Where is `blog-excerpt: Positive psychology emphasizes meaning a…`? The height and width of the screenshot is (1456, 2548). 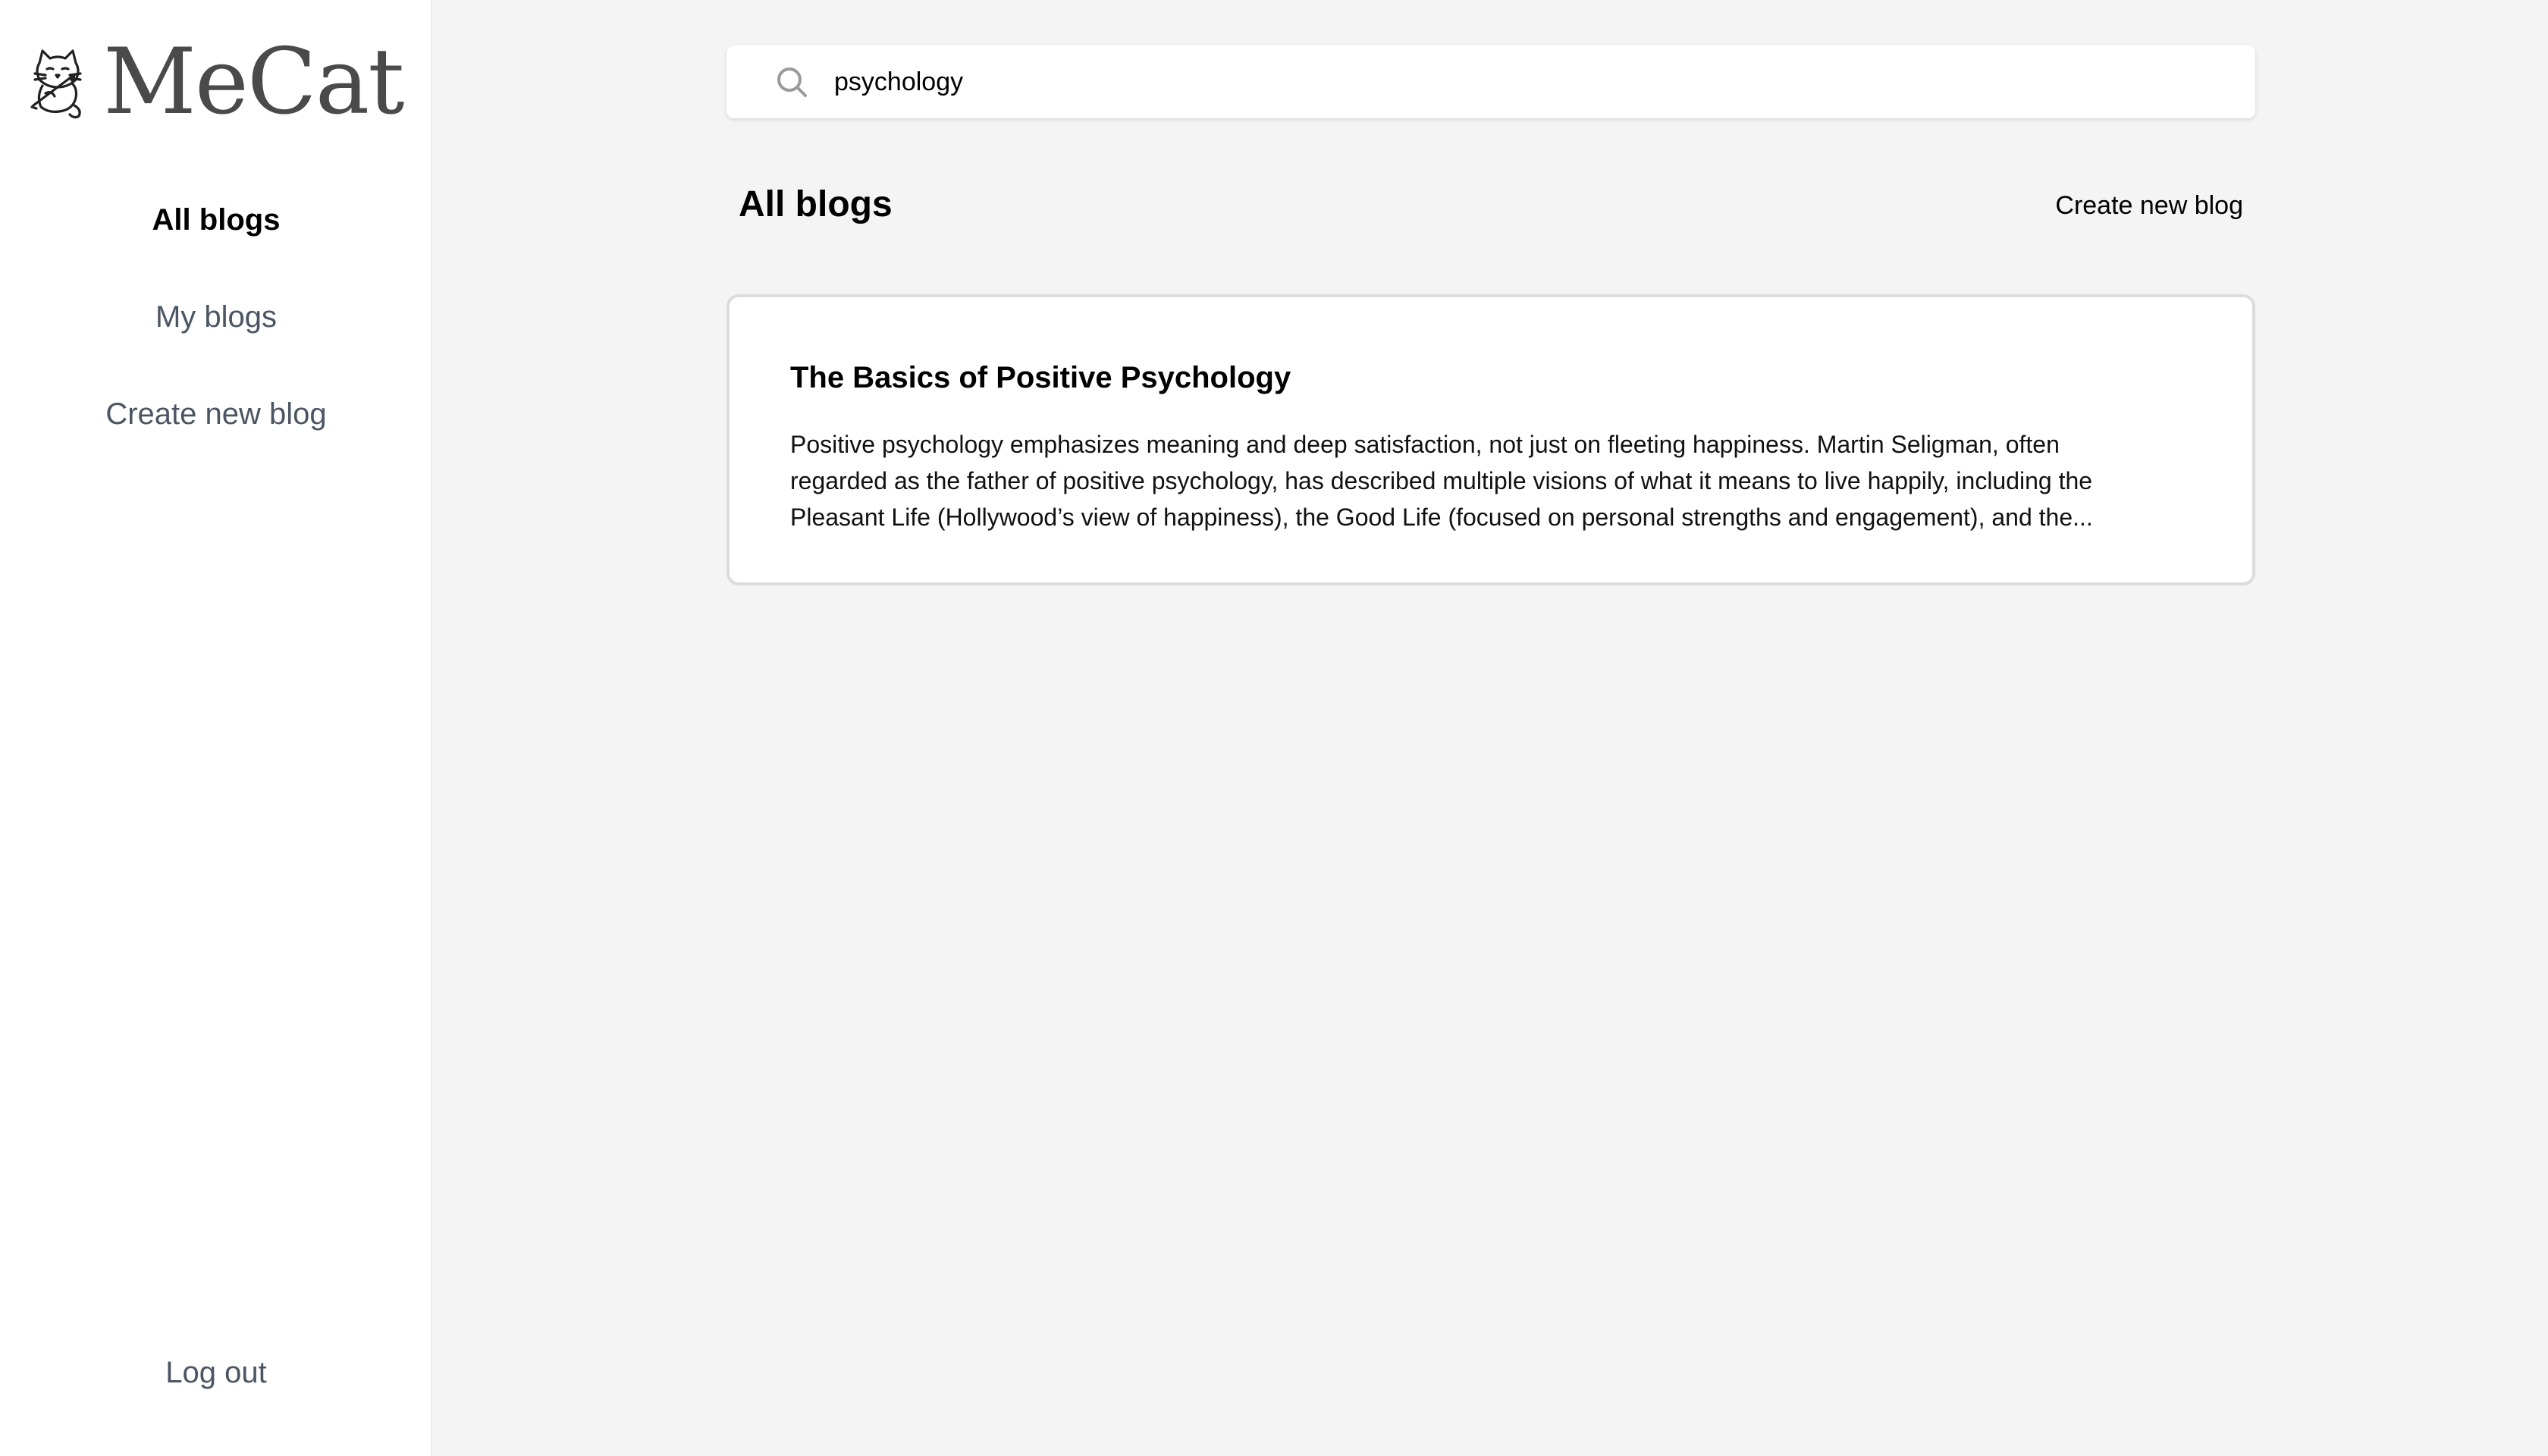
blog-excerpt: Positive psychology emphasizes meaning a… is located at coordinates (1441, 481).